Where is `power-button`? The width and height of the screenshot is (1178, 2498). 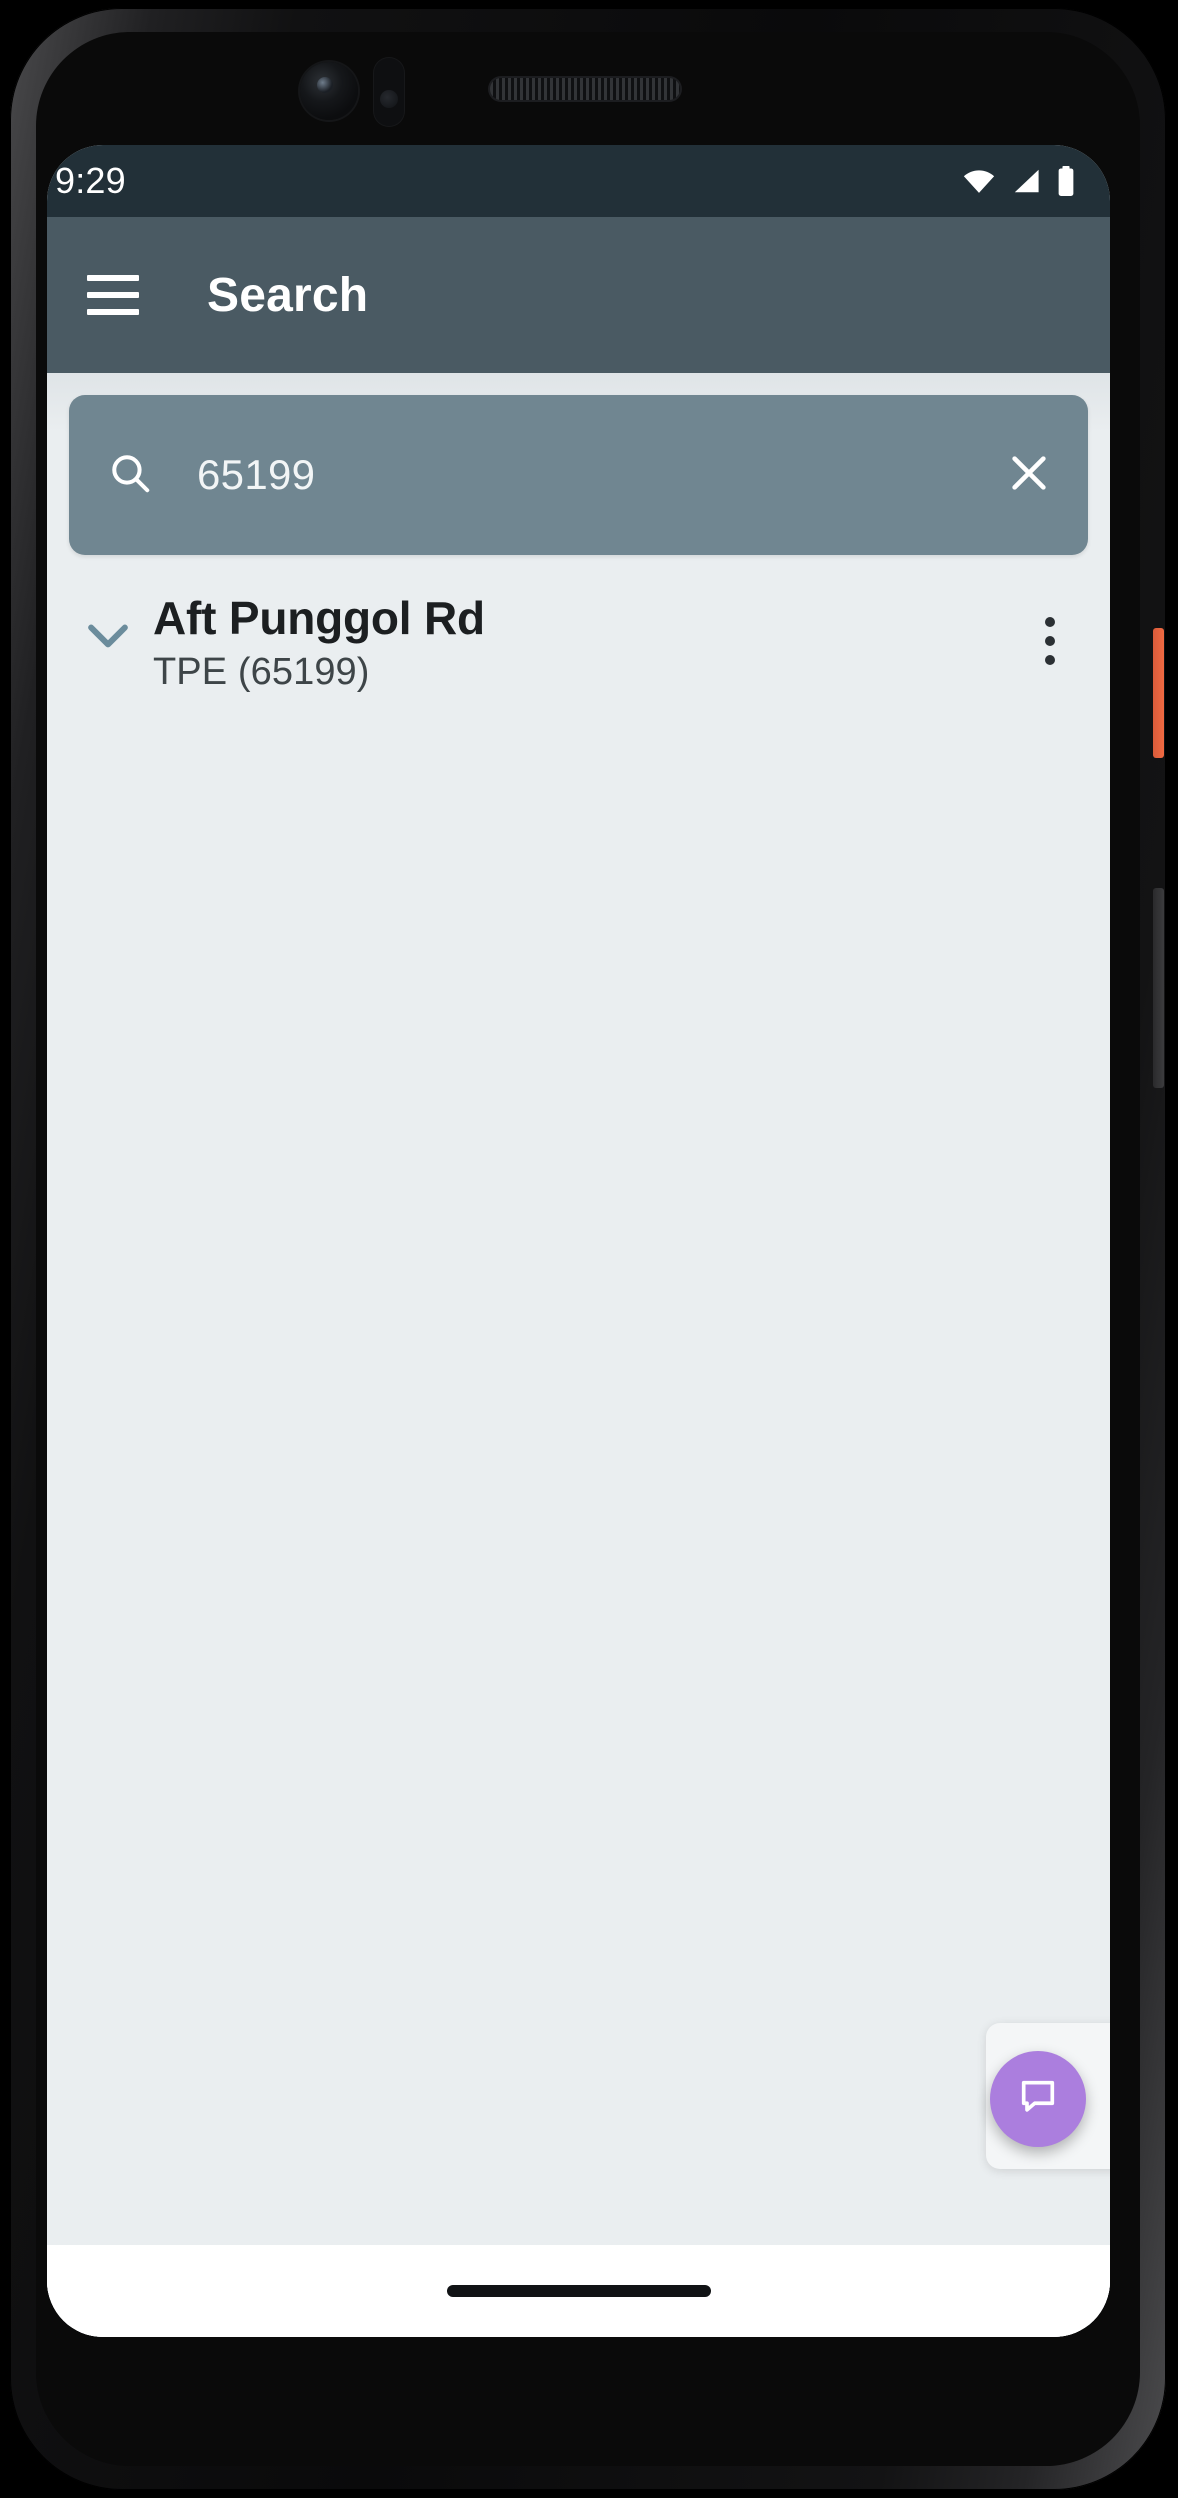
power-button is located at coordinates (1158, 693).